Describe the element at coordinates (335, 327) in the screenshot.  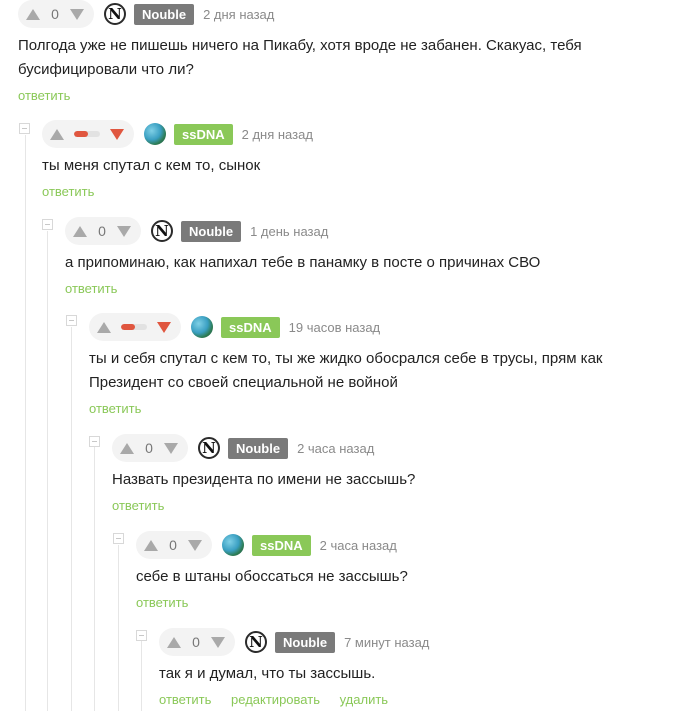
I see `comment-time: 19 часов назад` at that location.